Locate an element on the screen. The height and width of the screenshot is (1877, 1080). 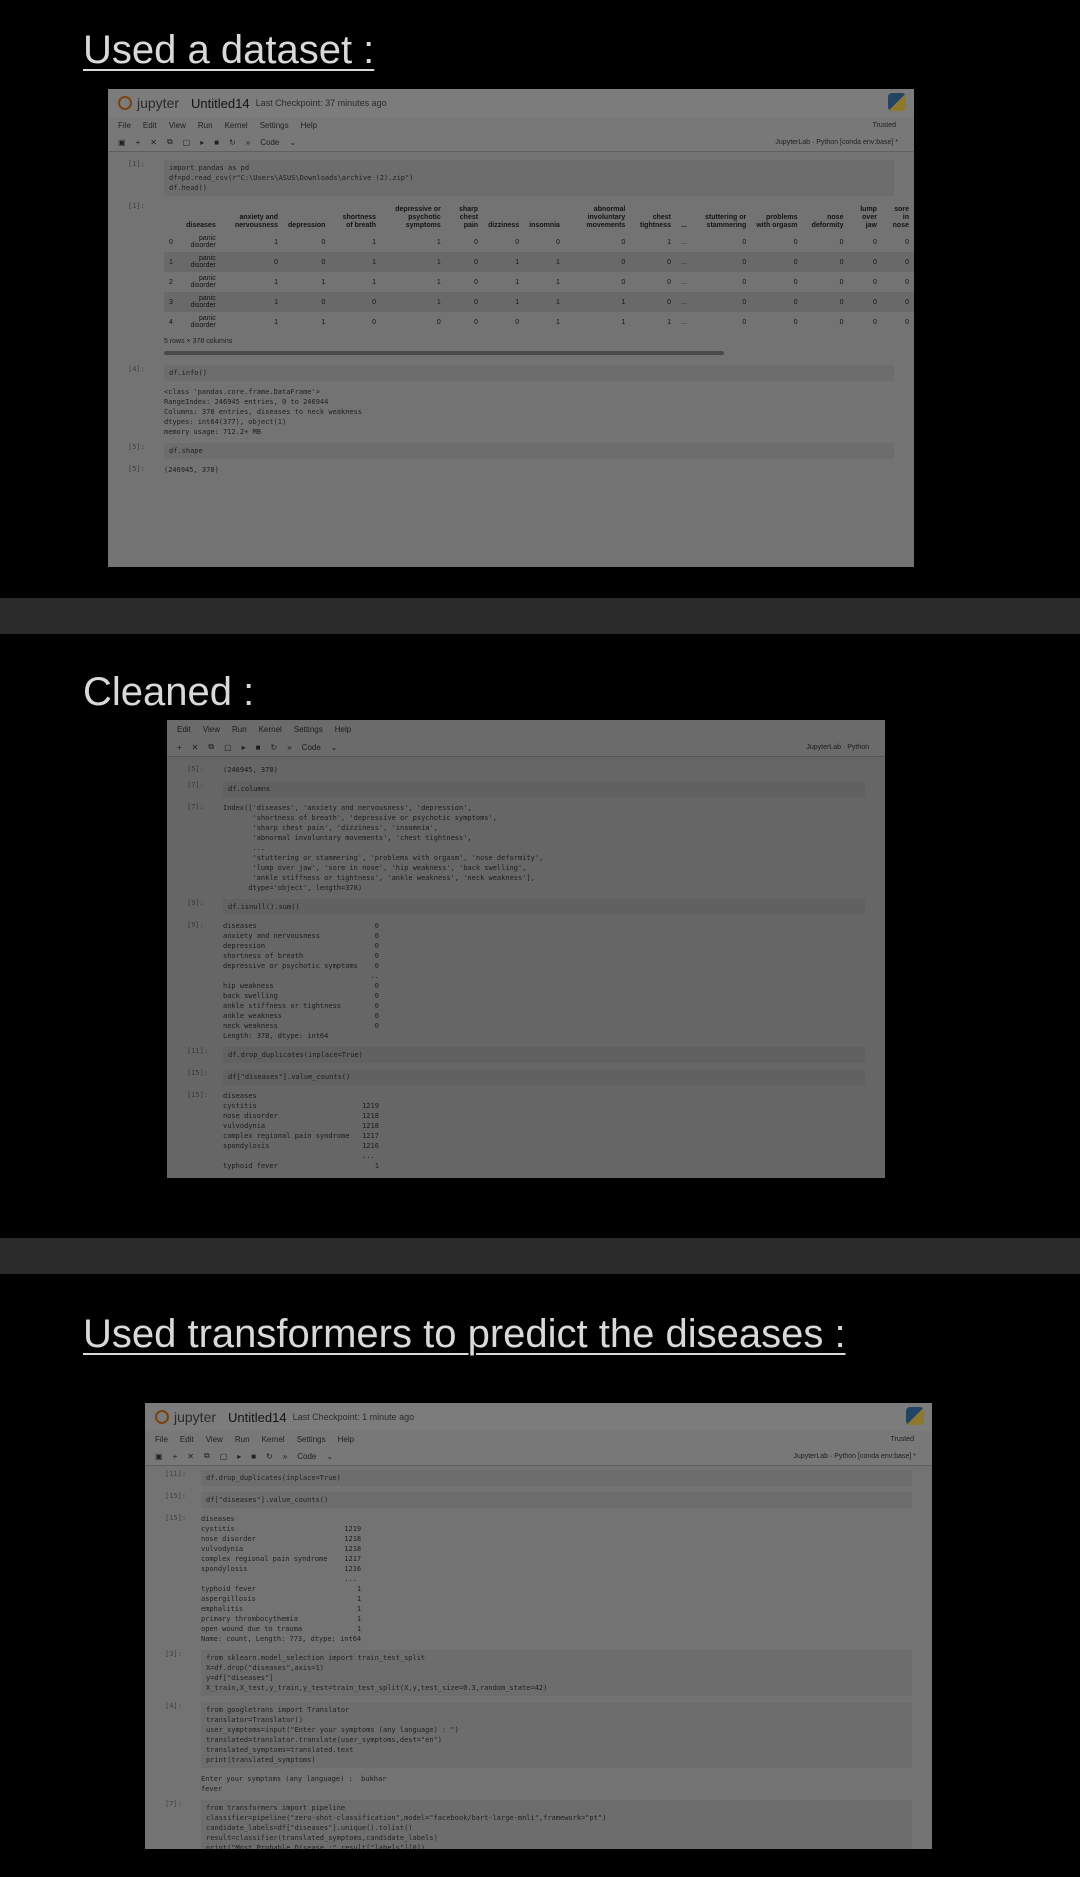
cell-code: df.shape is located at coordinates (529, 451).